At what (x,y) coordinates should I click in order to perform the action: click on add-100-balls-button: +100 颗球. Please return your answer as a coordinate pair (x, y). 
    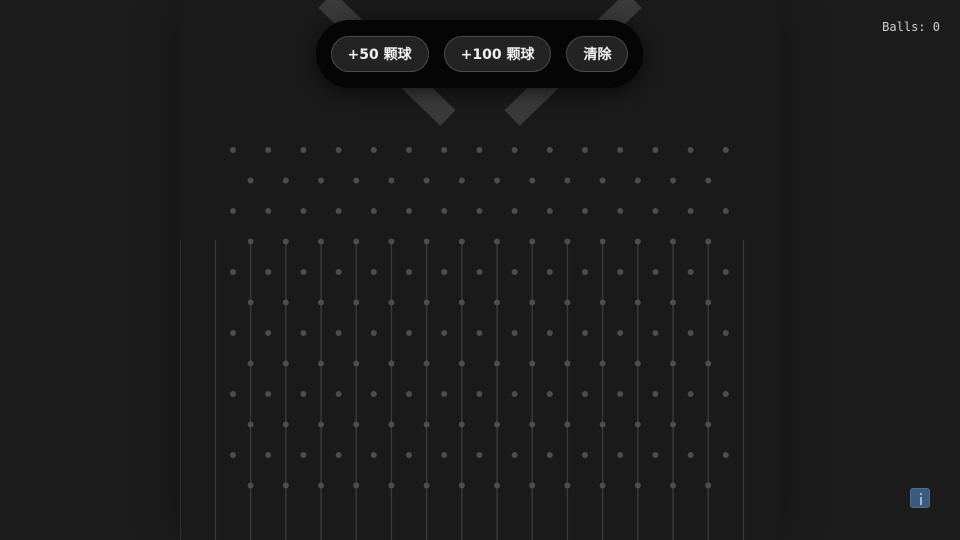
    Looking at the image, I should click on (497, 54).